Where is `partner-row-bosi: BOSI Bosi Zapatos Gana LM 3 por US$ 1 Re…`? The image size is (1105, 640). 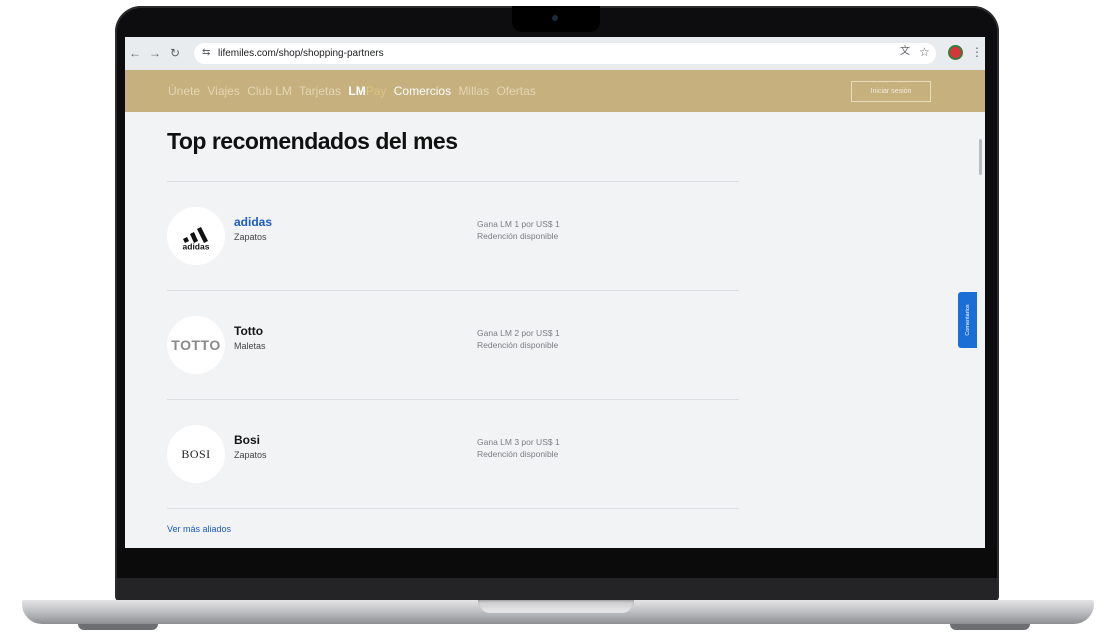 partner-row-bosi: BOSI Bosi Zapatos Gana LM 3 por US$ 1 Re… is located at coordinates (453, 475).